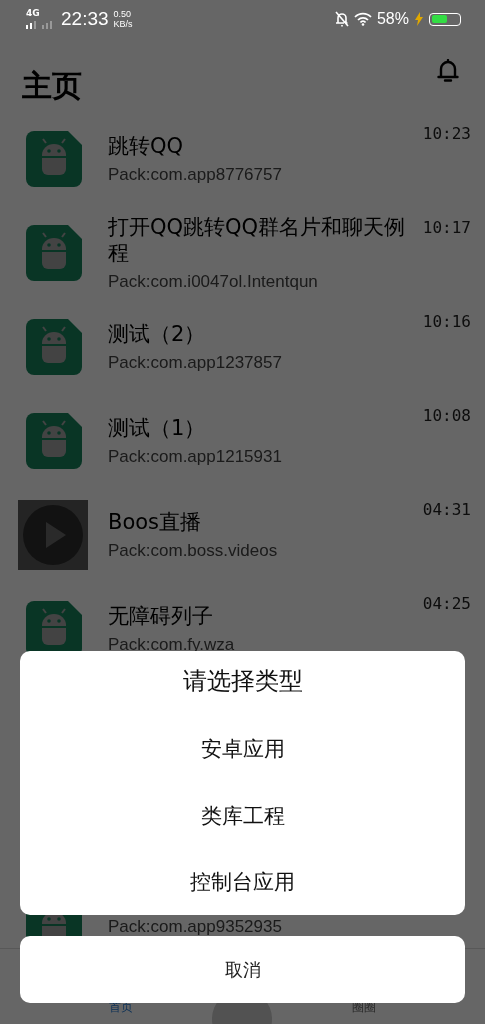  What do you see at coordinates (446, 415) in the screenshot?
I see `timestamp: 10:08` at bounding box center [446, 415].